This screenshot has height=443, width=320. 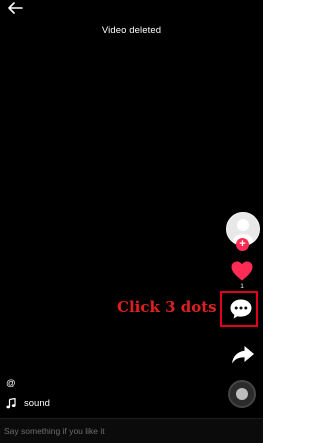 What do you see at coordinates (37, 403) in the screenshot?
I see `sound-label: sound` at bounding box center [37, 403].